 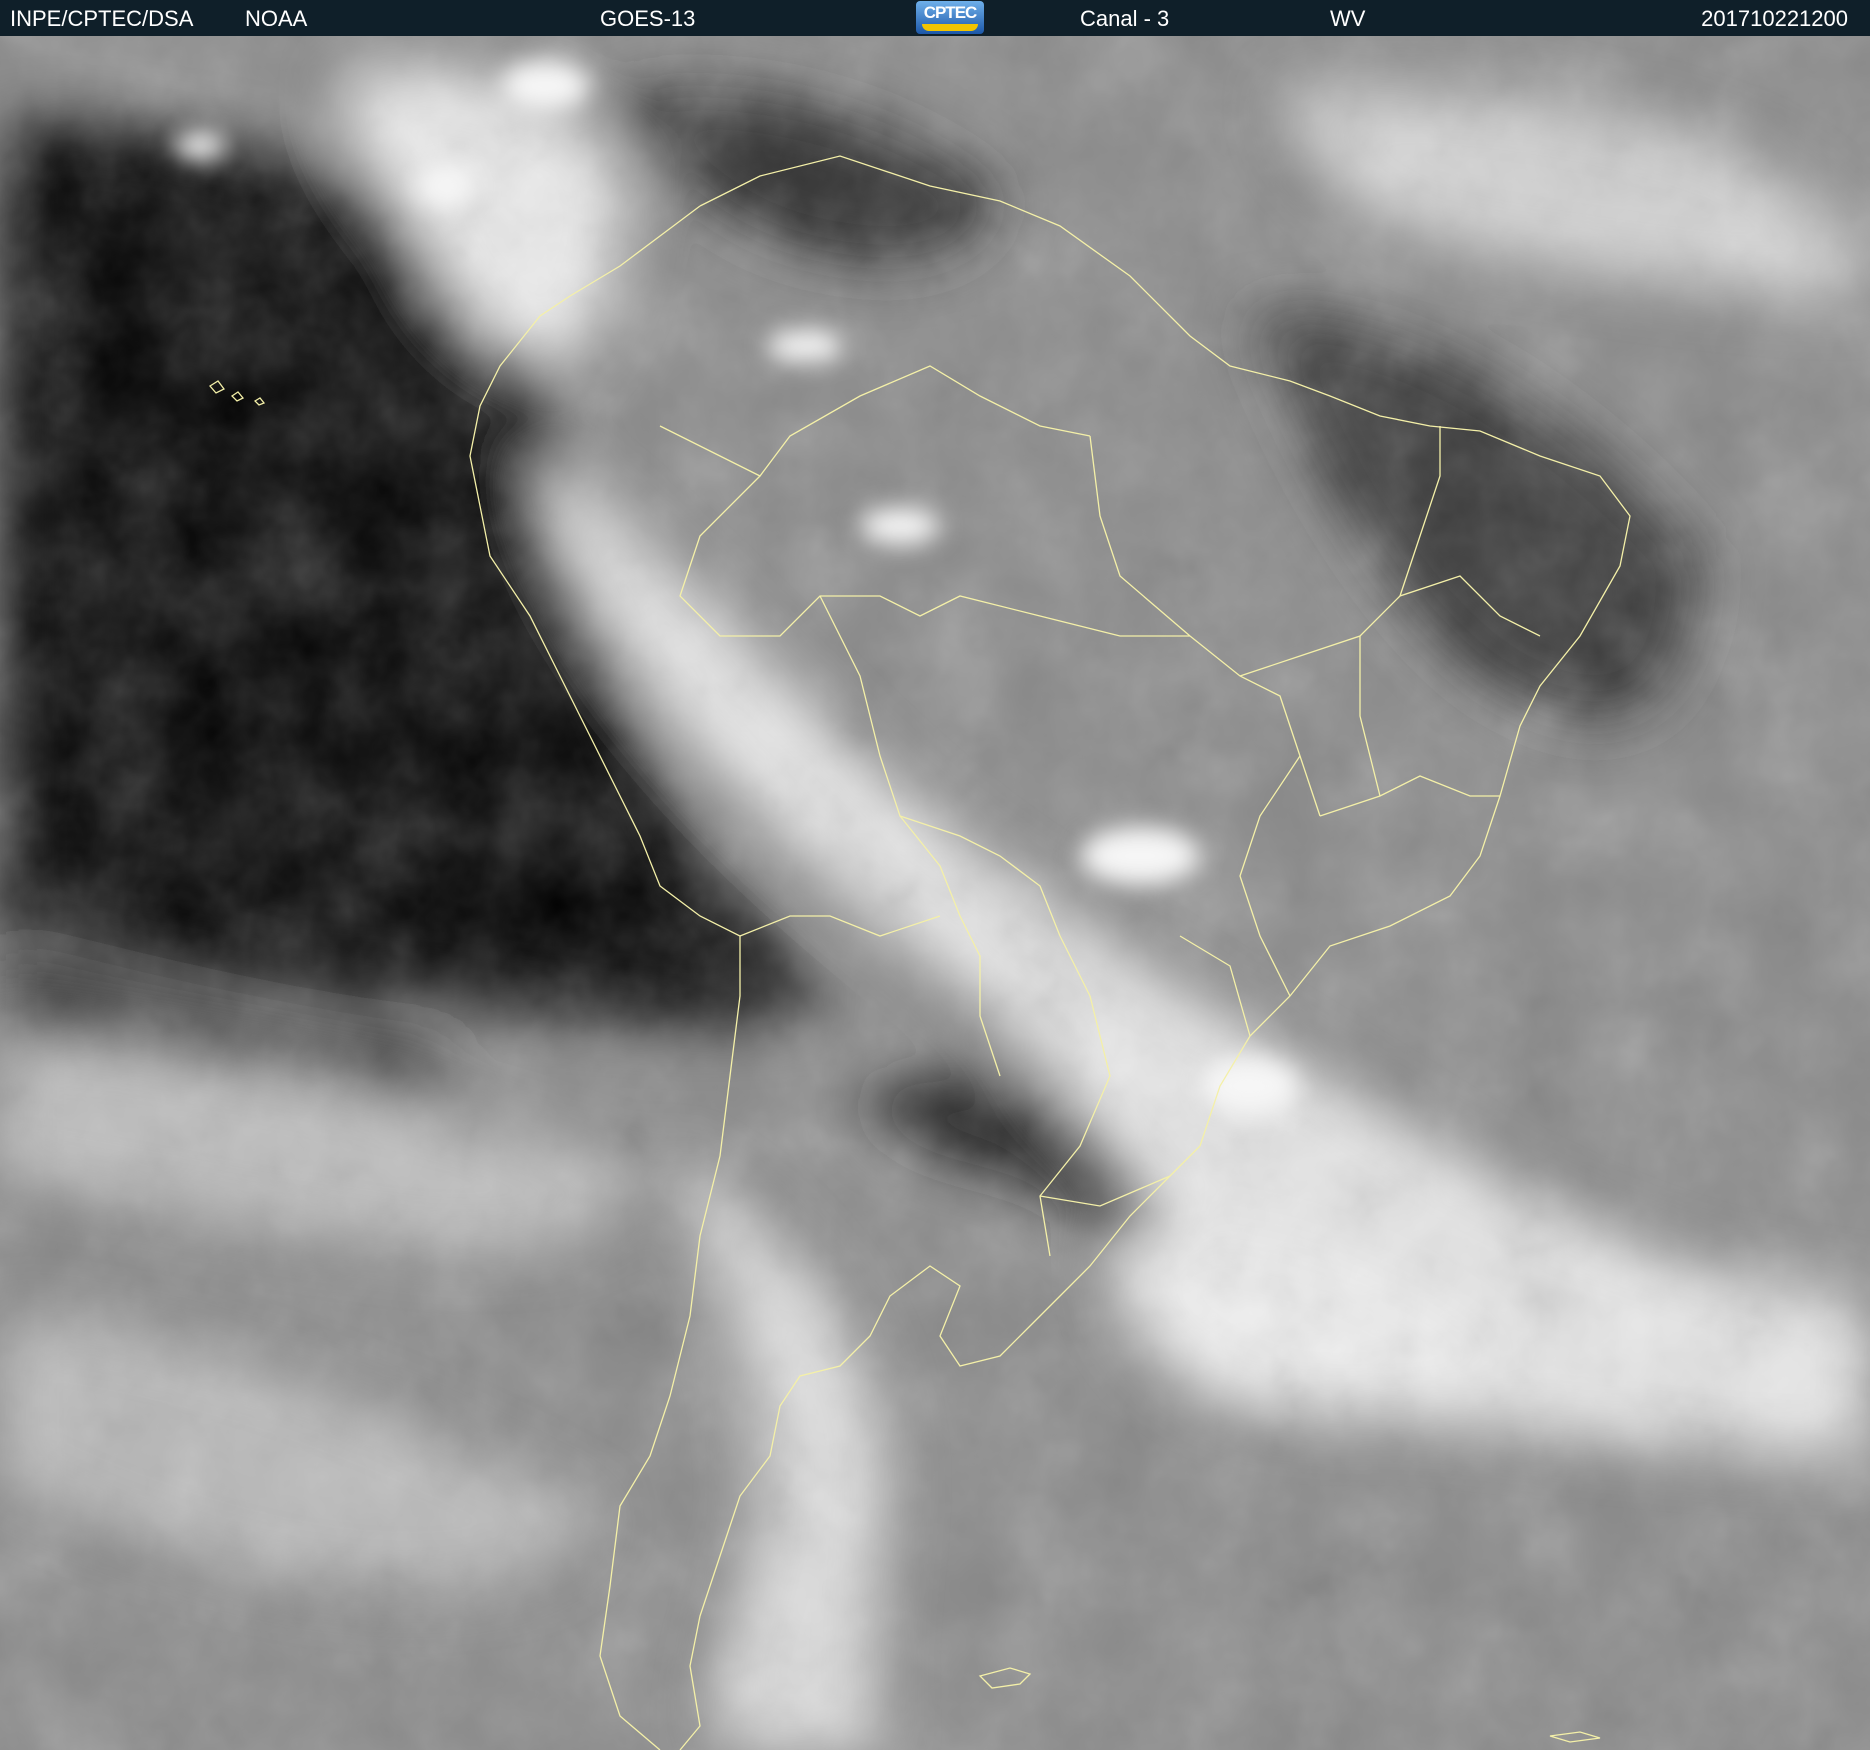 I want to click on satellite-label: GOES-13, so click(x=648, y=18).